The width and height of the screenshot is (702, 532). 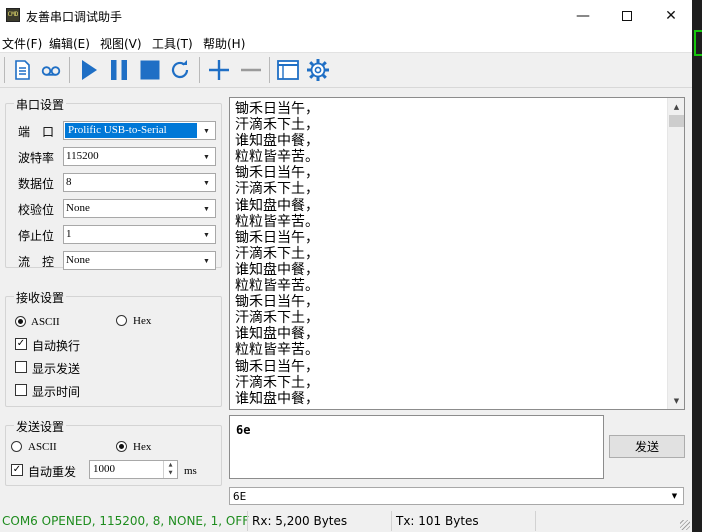 I want to click on loop-button, so click(x=51, y=70).